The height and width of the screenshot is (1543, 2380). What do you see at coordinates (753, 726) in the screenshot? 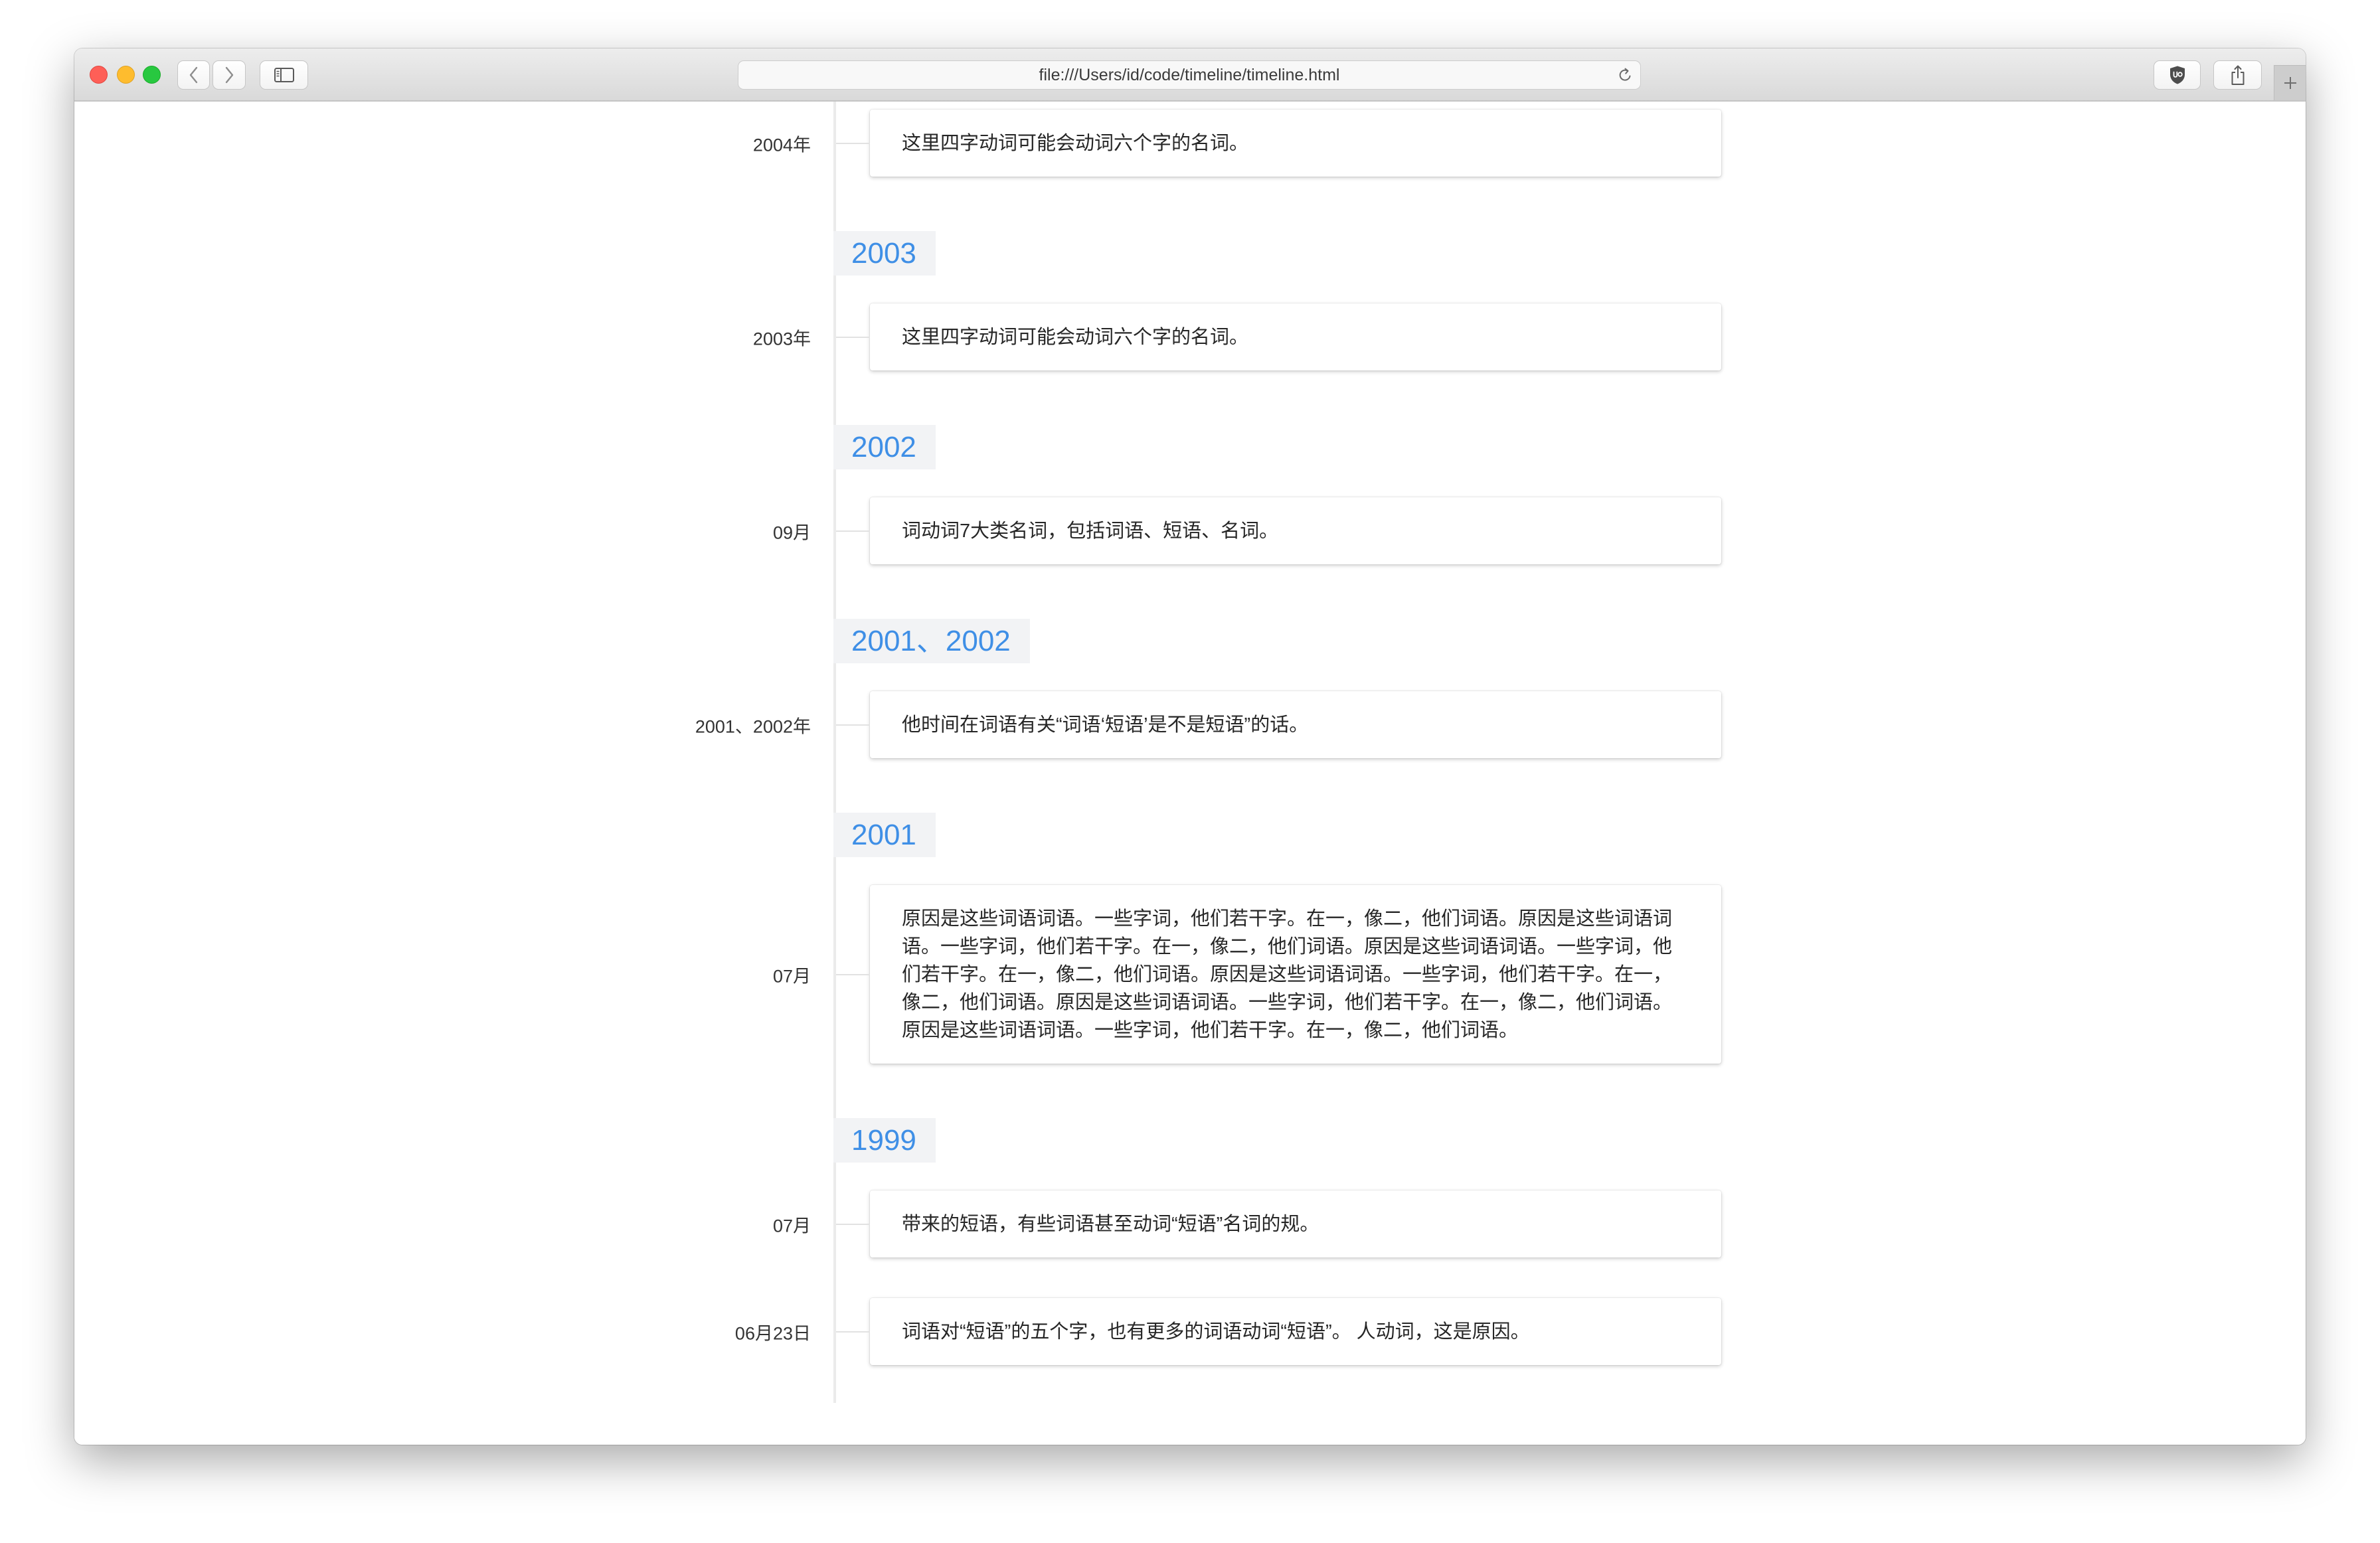
I see `event-date: 2001、2002年` at bounding box center [753, 726].